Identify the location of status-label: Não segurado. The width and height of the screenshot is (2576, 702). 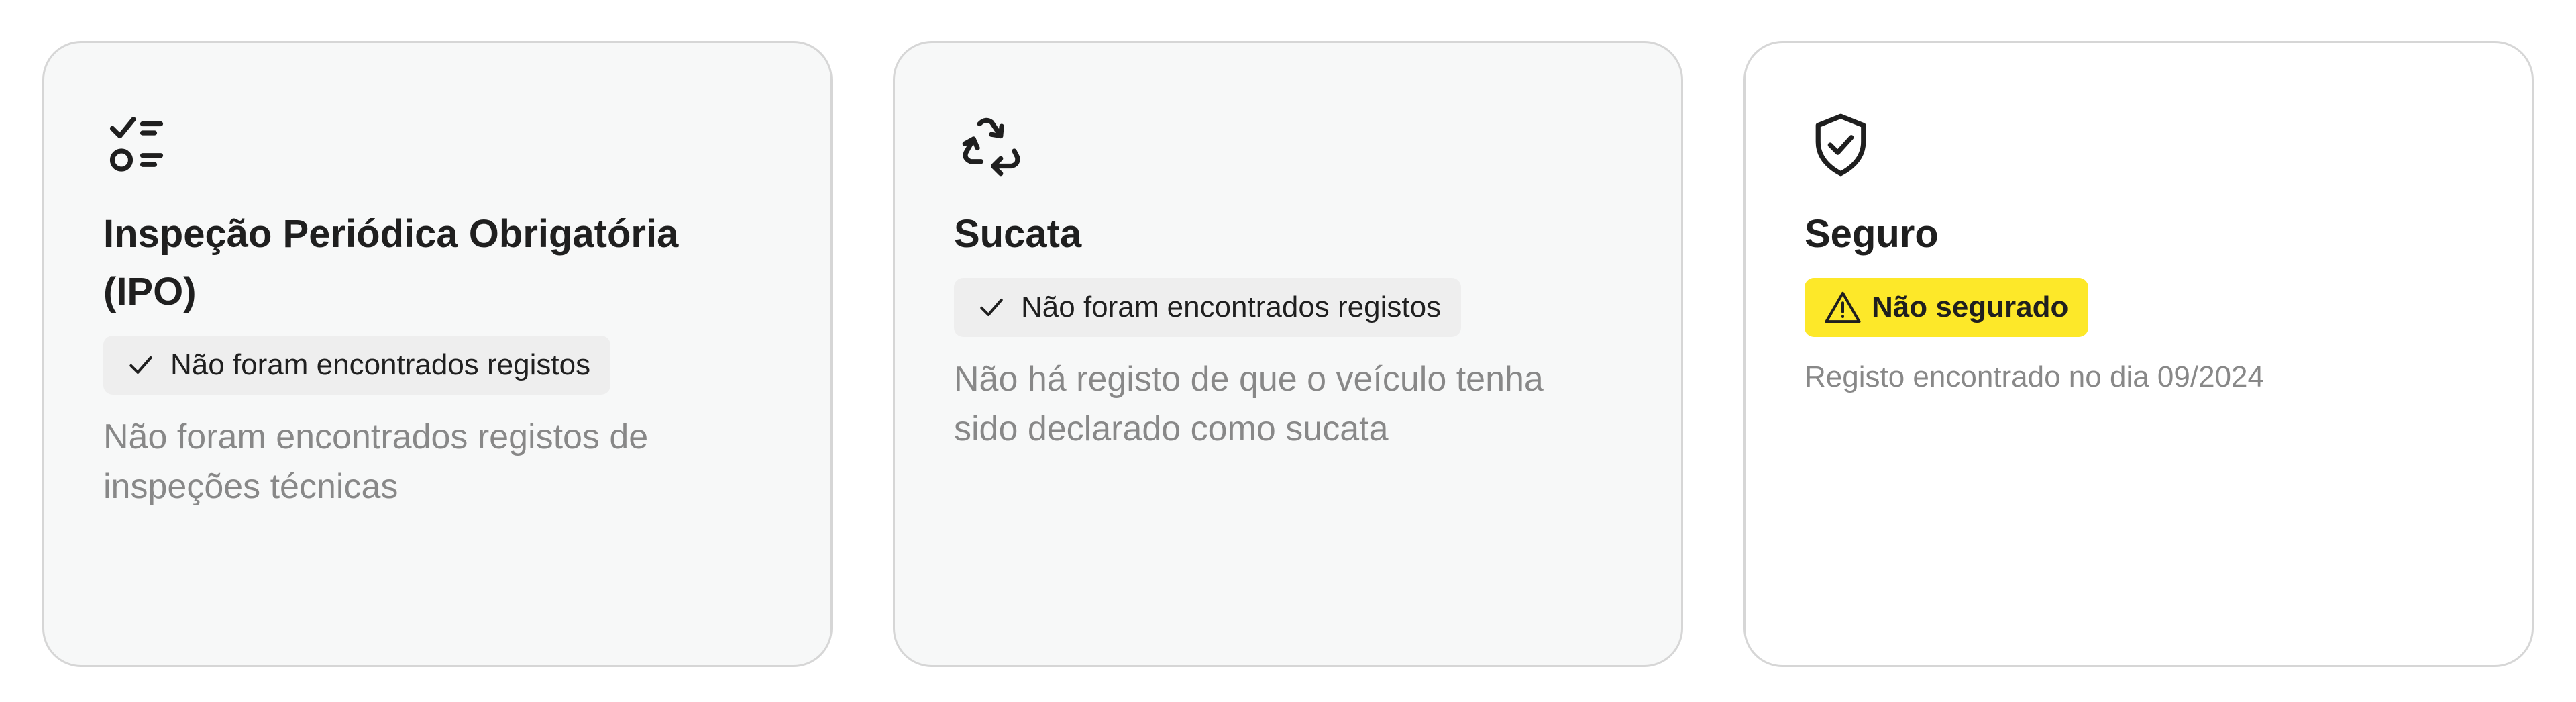
(1970, 307).